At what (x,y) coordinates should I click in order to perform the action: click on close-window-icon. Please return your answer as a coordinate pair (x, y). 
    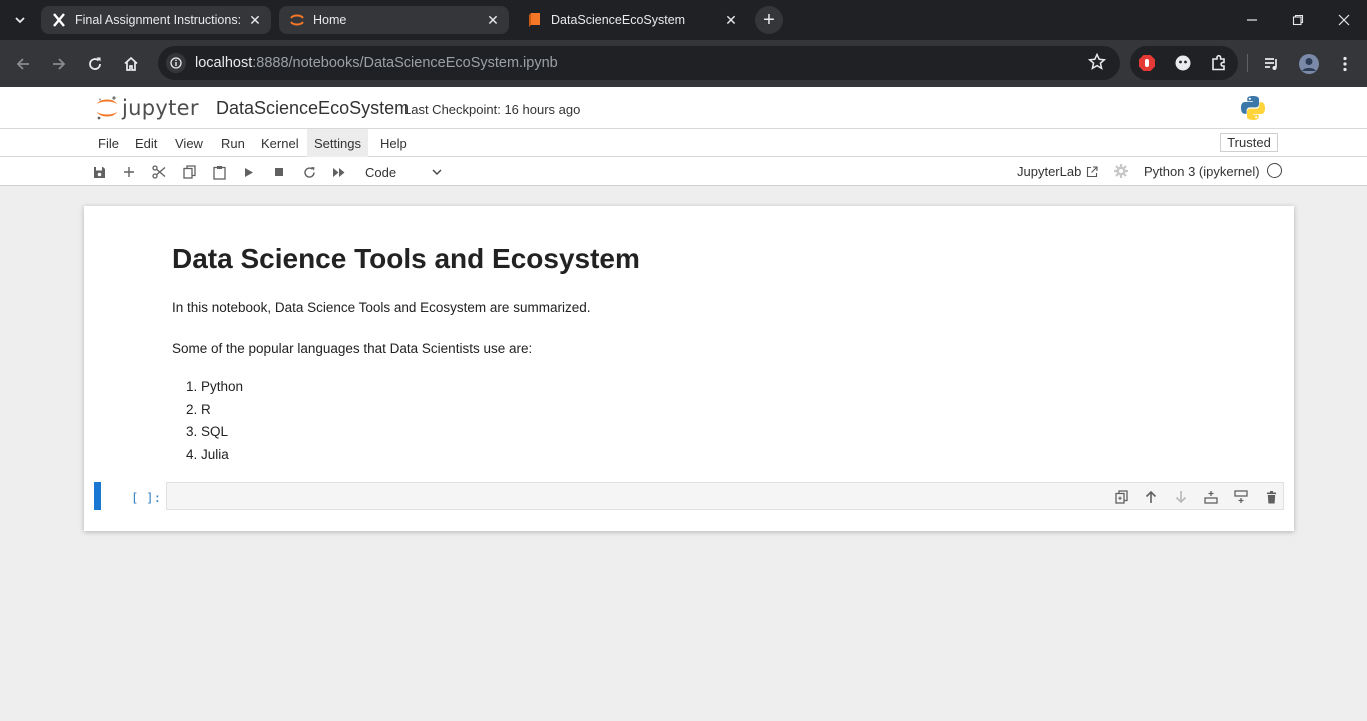
    Looking at the image, I should click on (1344, 20).